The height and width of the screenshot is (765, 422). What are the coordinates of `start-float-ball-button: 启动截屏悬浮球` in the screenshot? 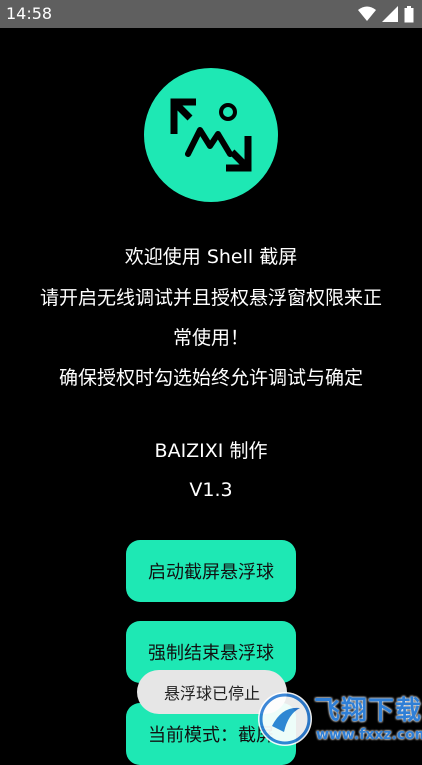 It's located at (211, 571).